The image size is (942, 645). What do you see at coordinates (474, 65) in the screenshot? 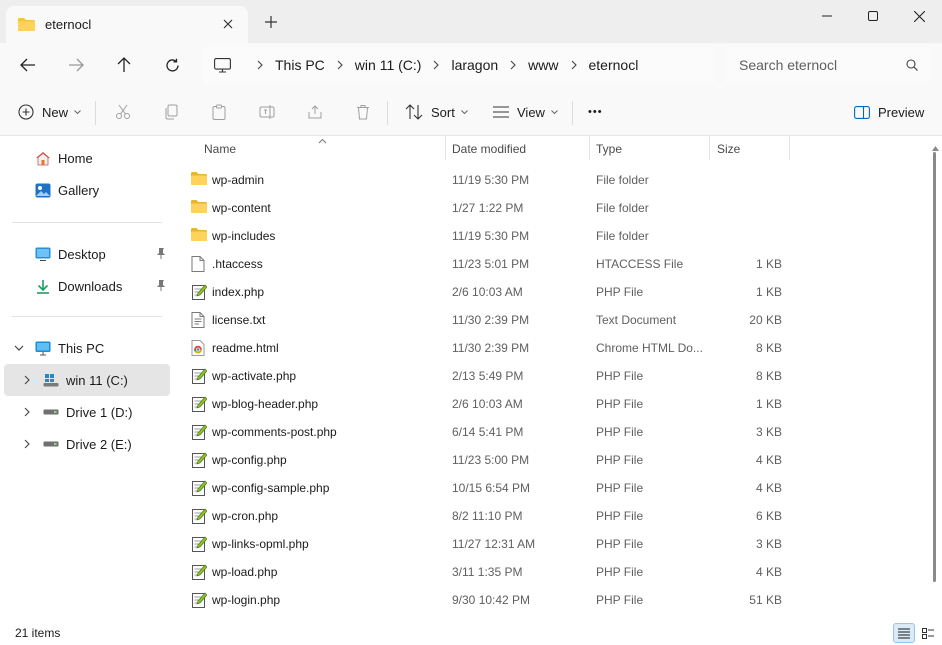
I see `breadcrumb-laragon: laragon` at bounding box center [474, 65].